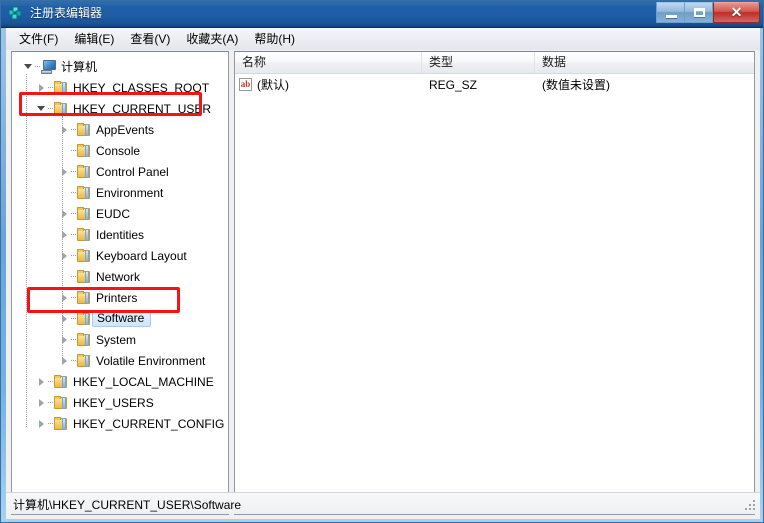 This screenshot has width=764, height=523. I want to click on title-bar-left: 注册表编辑器, so click(55, 13).